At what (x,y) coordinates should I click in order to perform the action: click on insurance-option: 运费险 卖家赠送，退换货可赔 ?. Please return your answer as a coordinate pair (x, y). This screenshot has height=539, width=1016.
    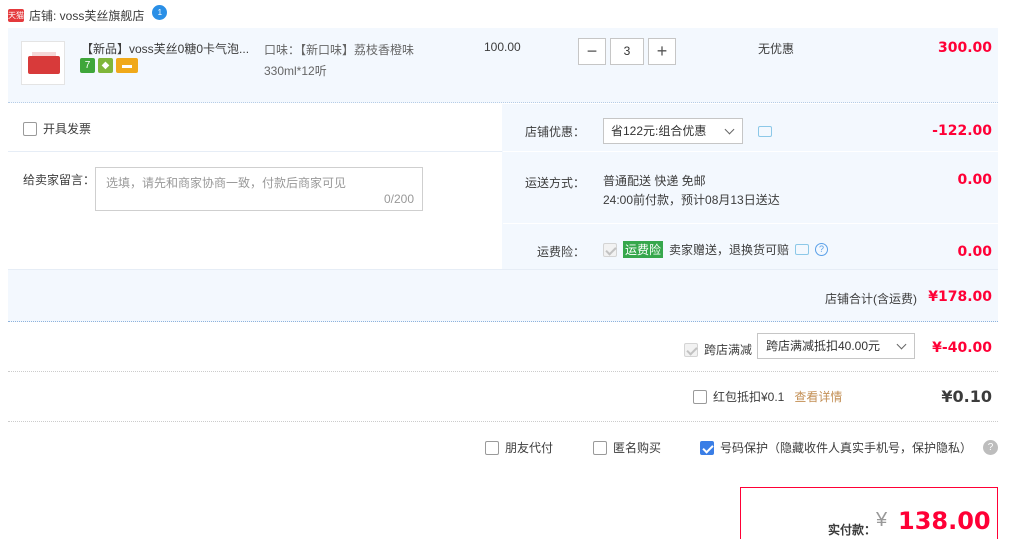
    Looking at the image, I should click on (716, 249).